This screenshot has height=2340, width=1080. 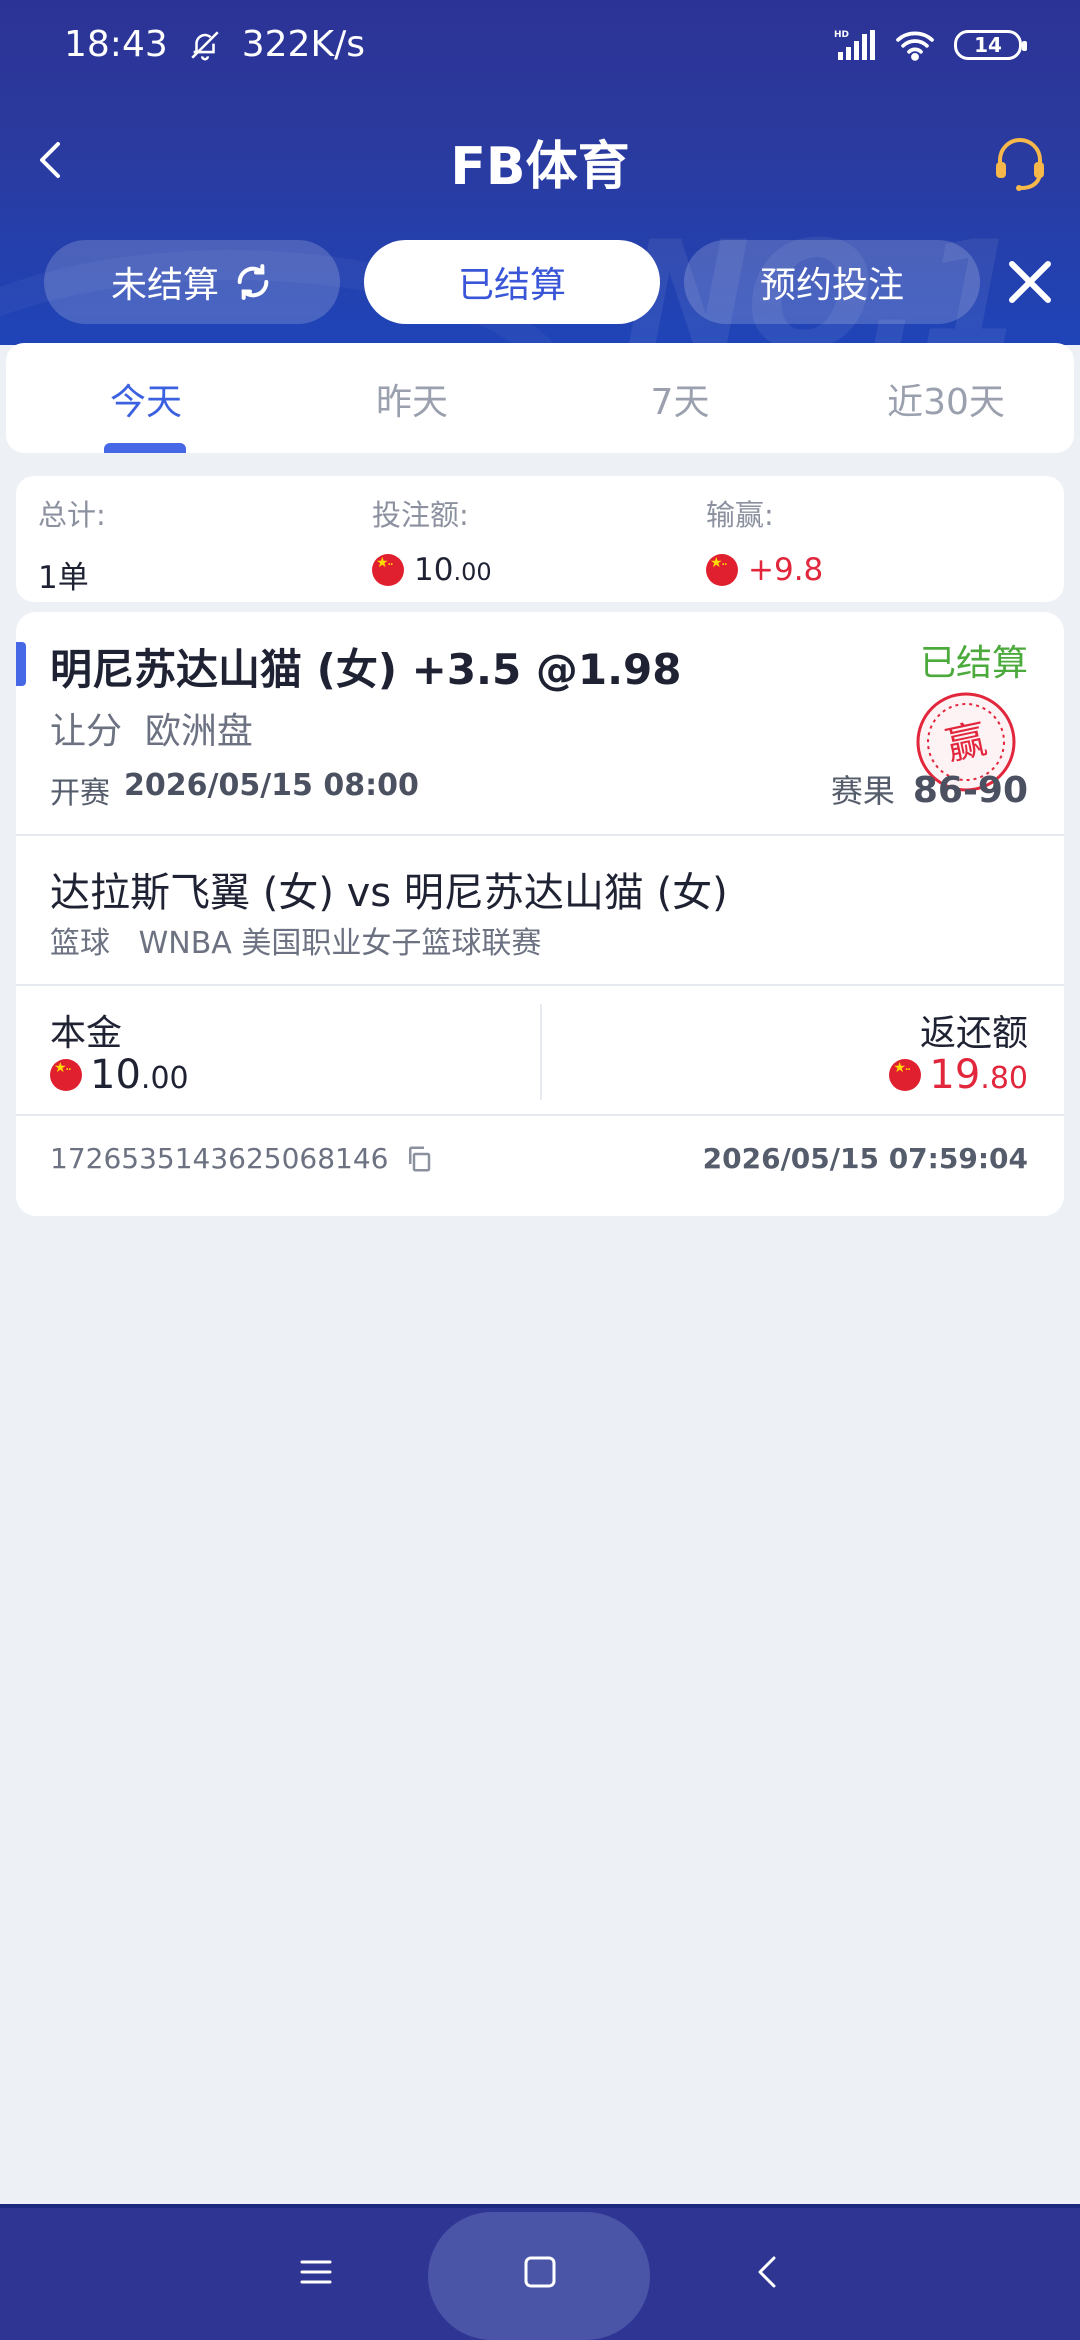 I want to click on summary-win-amount: +9.8, so click(x=786, y=570).